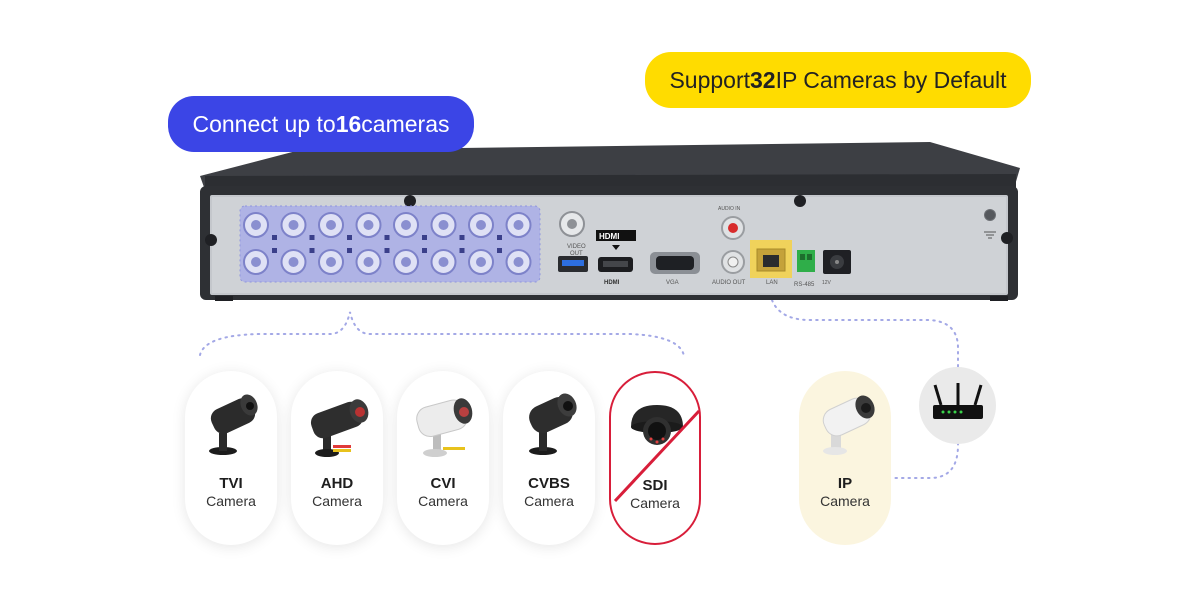 The width and height of the screenshot is (1200, 600). Describe the element at coordinates (891, 79) in the screenshot. I see `callout-right-post: IP Cameras by Default` at that location.